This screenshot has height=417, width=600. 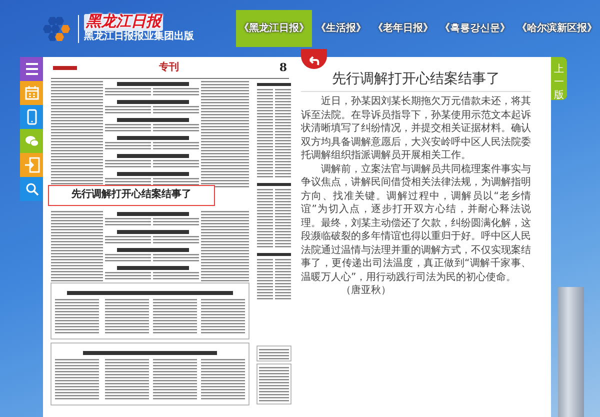 I want to click on phone-button, so click(x=31, y=117).